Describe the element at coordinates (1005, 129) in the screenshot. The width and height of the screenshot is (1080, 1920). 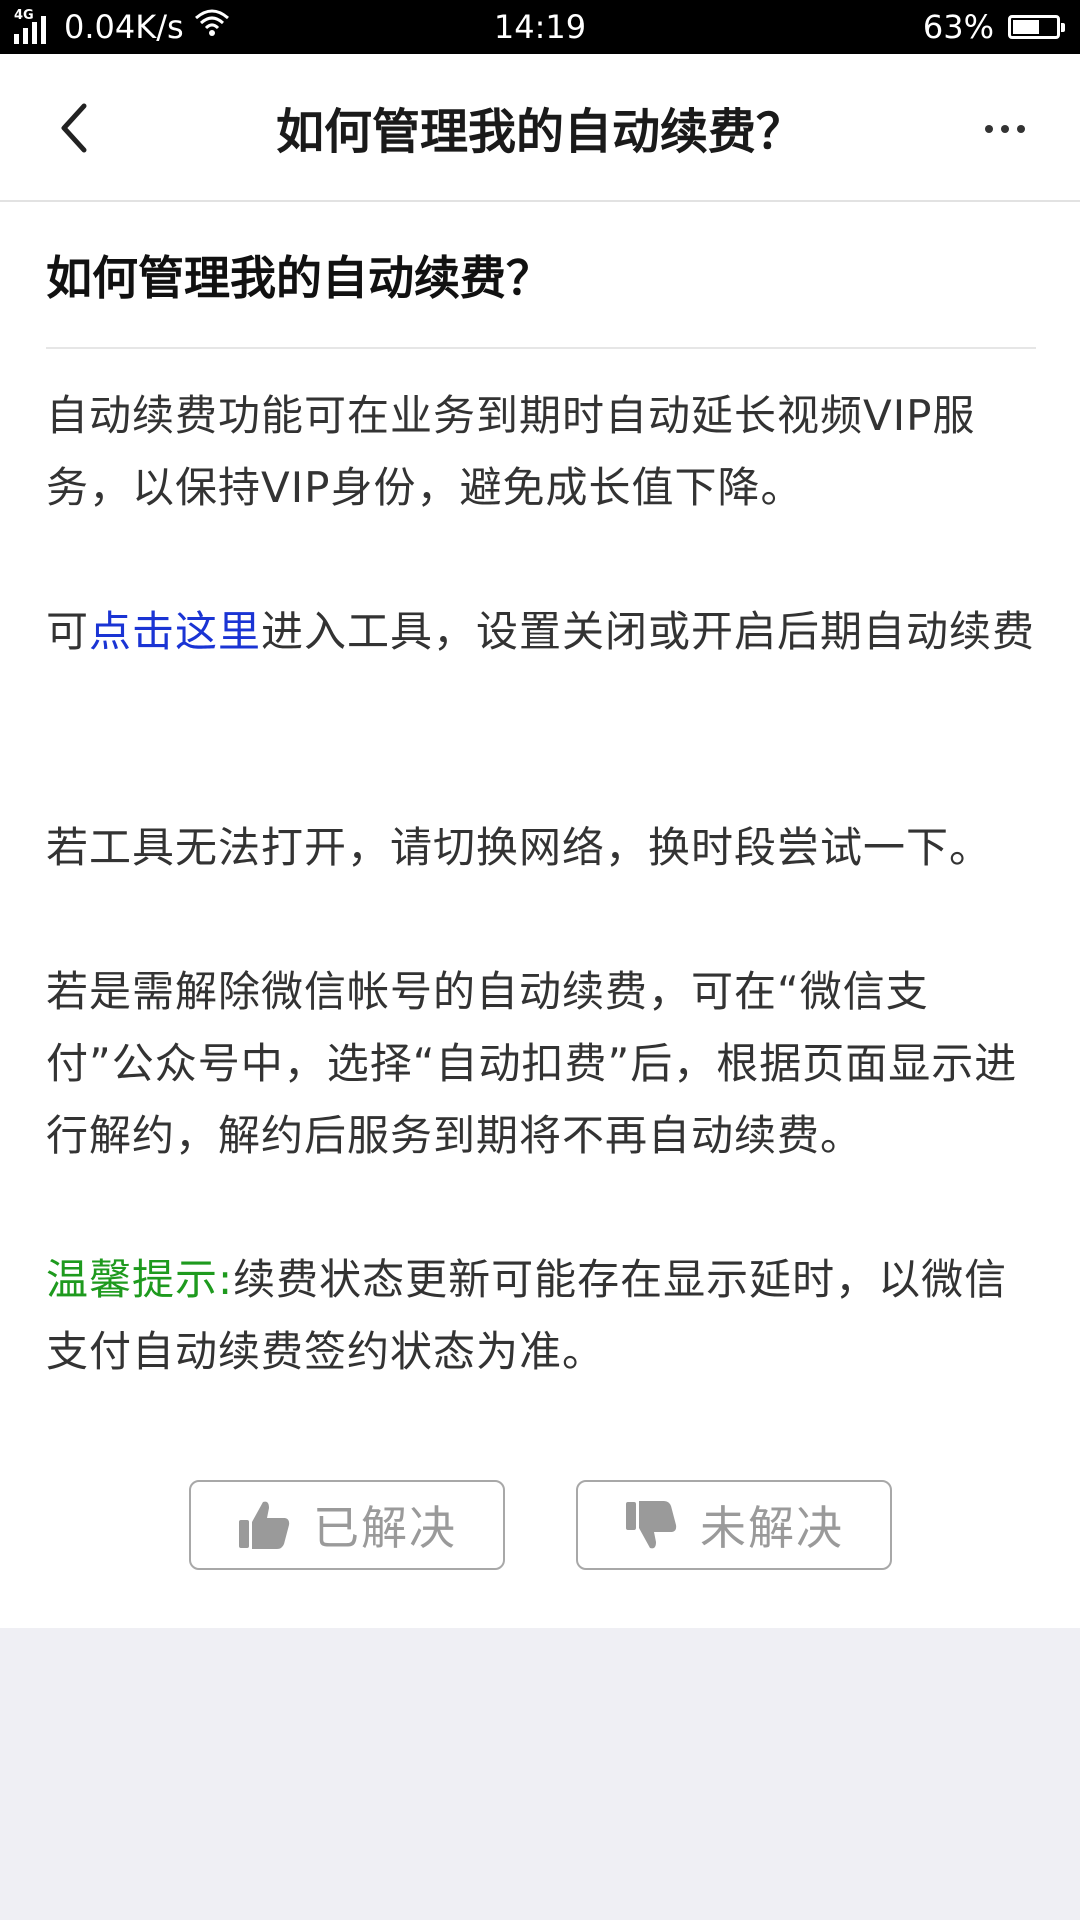
I see `more-button` at that location.